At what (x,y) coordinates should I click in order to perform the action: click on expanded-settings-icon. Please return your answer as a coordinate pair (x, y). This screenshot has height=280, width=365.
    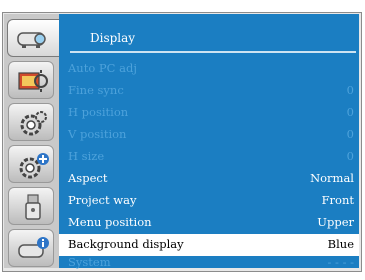
    Looking at the image, I should click on (34, 166).